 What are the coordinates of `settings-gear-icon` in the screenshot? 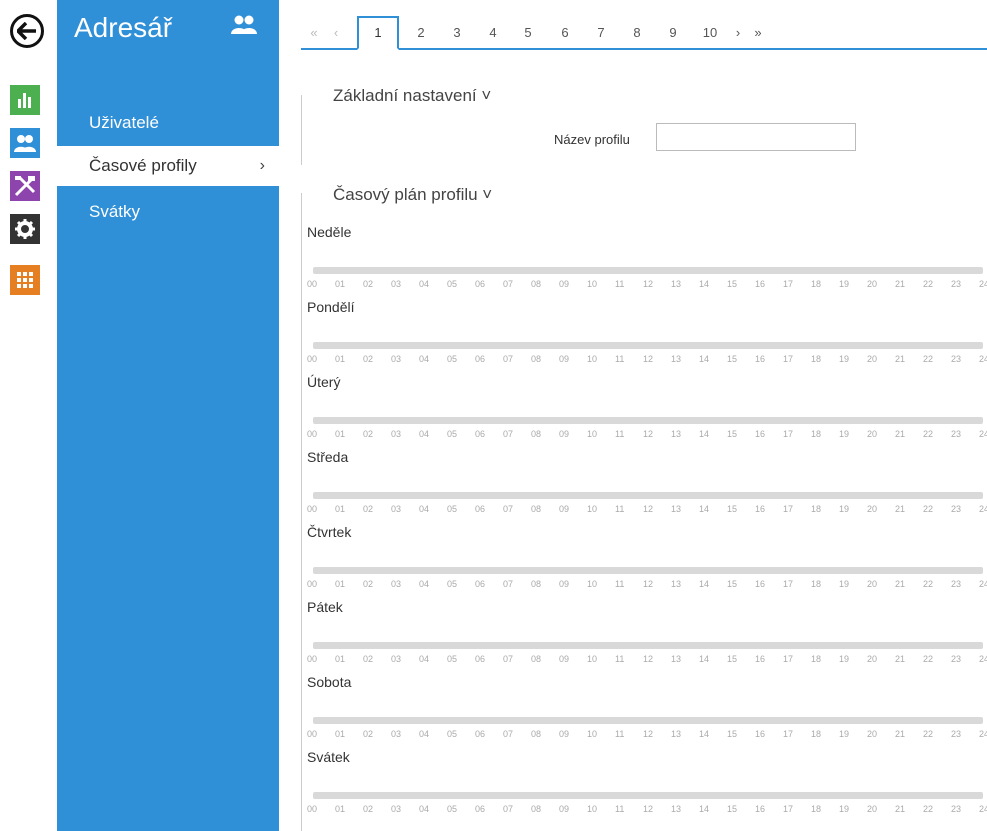 It's located at (25, 229).